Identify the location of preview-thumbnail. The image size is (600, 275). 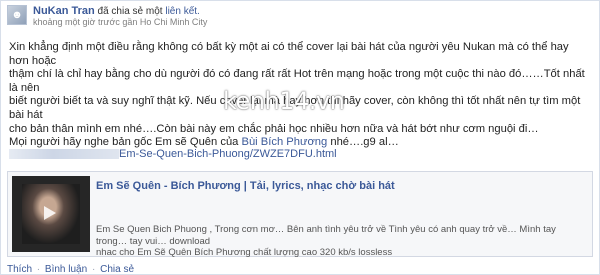
(51, 214).